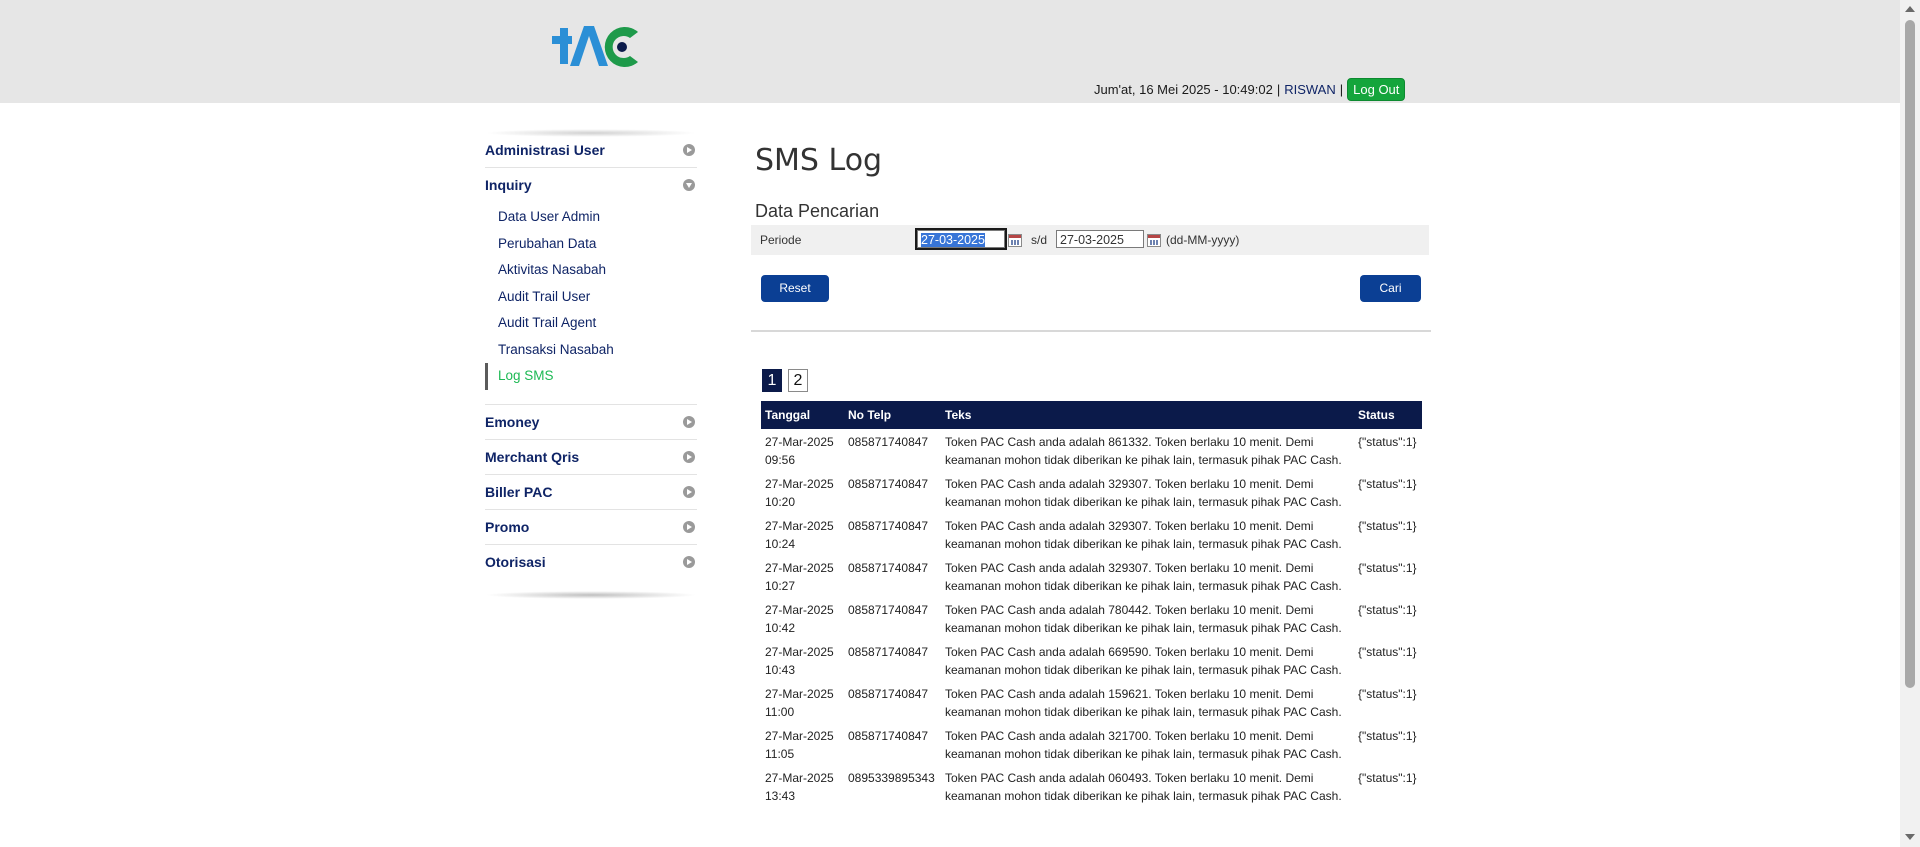  What do you see at coordinates (591, 270) in the screenshot?
I see `submenu-aktivitas-nasabah: Aktivitas Nasabah` at bounding box center [591, 270].